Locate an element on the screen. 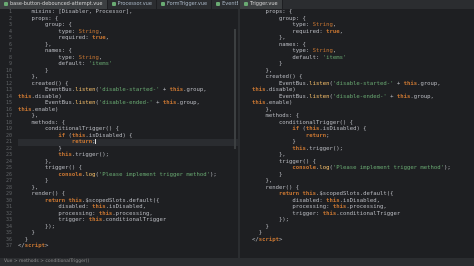 The width and height of the screenshot is (474, 266). tab-label: Trigger.vue is located at coordinates (264, 4).